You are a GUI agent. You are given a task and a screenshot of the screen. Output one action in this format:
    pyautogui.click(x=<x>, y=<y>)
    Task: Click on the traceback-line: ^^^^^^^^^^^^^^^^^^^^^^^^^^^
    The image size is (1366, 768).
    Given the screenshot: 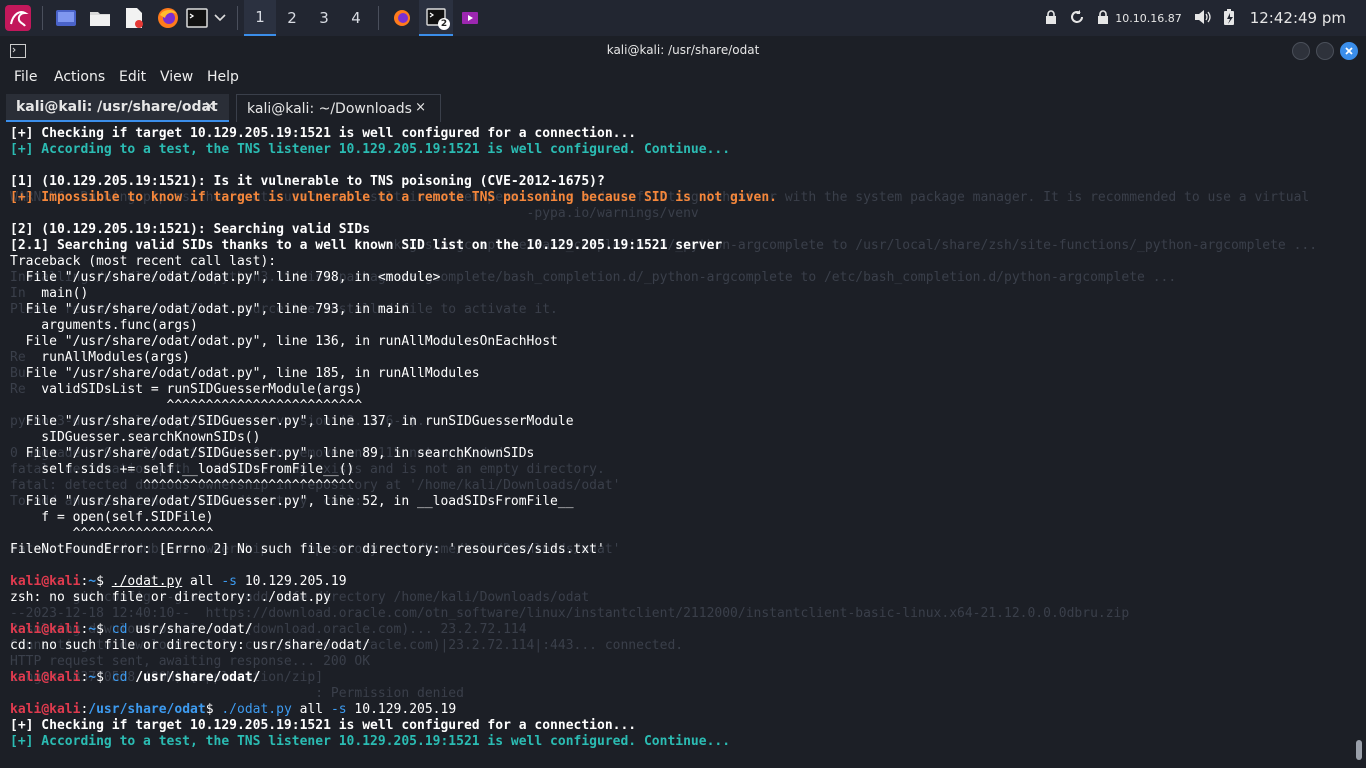 What is the action you would take?
    pyautogui.click(x=182, y=485)
    